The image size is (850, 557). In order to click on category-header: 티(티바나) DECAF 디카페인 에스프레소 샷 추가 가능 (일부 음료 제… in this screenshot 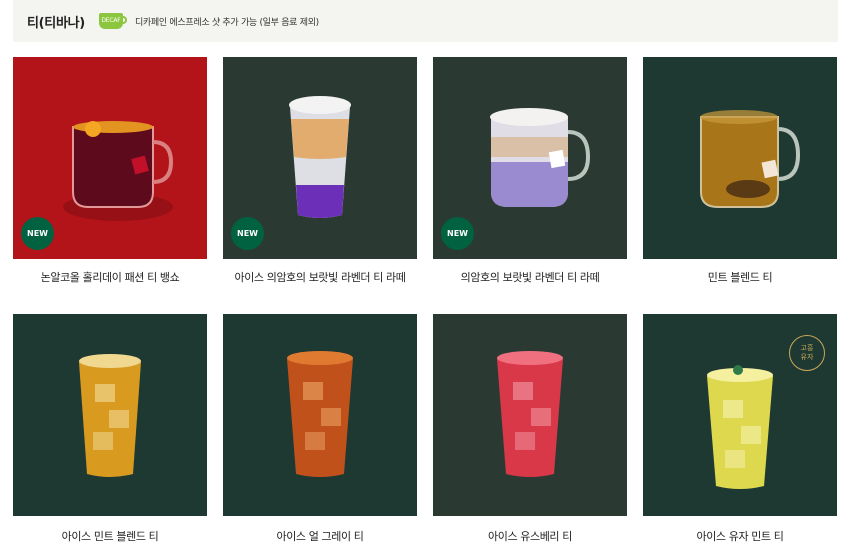, I will do `click(425, 21)`.